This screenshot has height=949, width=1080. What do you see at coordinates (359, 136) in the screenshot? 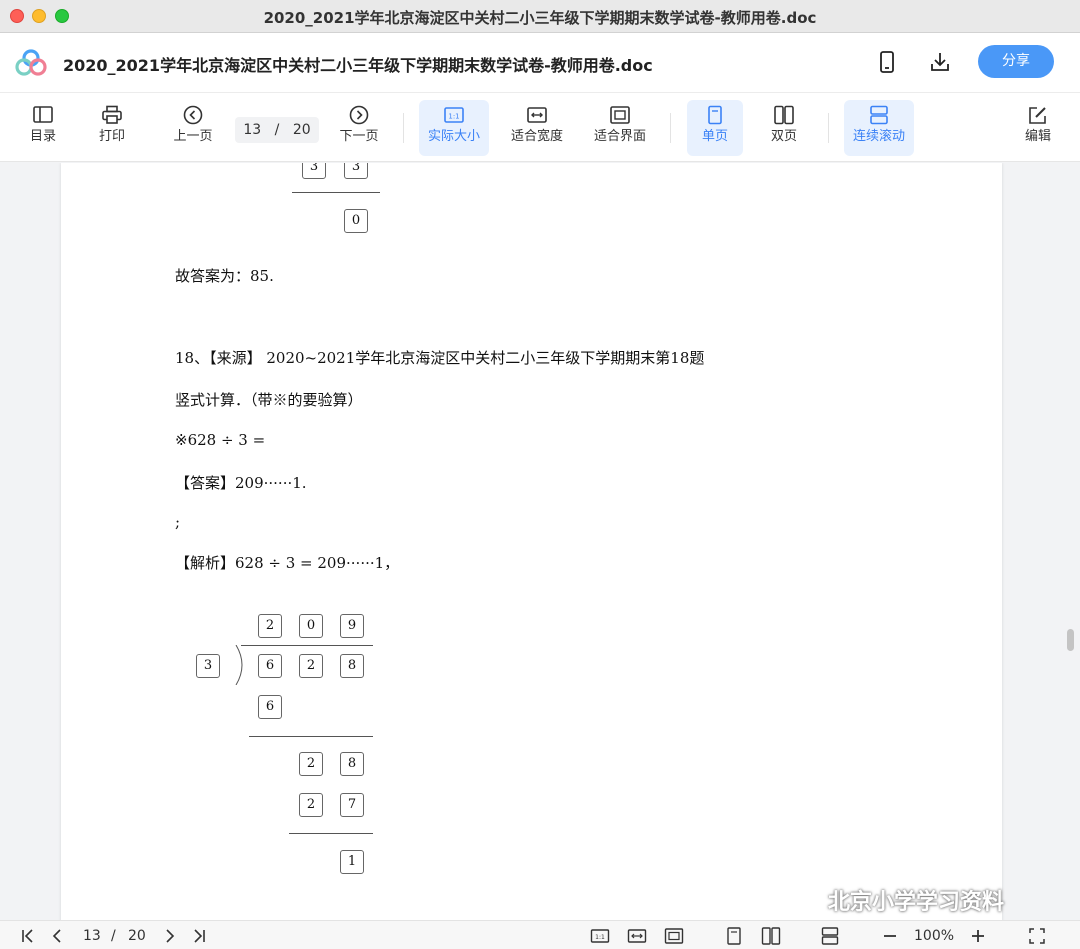
I see `next-page-label: 下一页` at bounding box center [359, 136].